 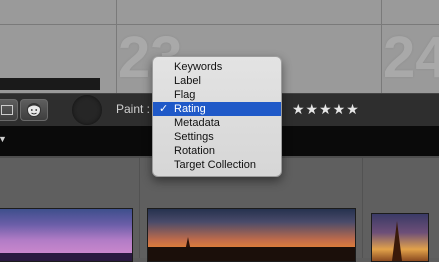 I want to click on menu-item-metadata: Metadata, so click(x=217, y=123).